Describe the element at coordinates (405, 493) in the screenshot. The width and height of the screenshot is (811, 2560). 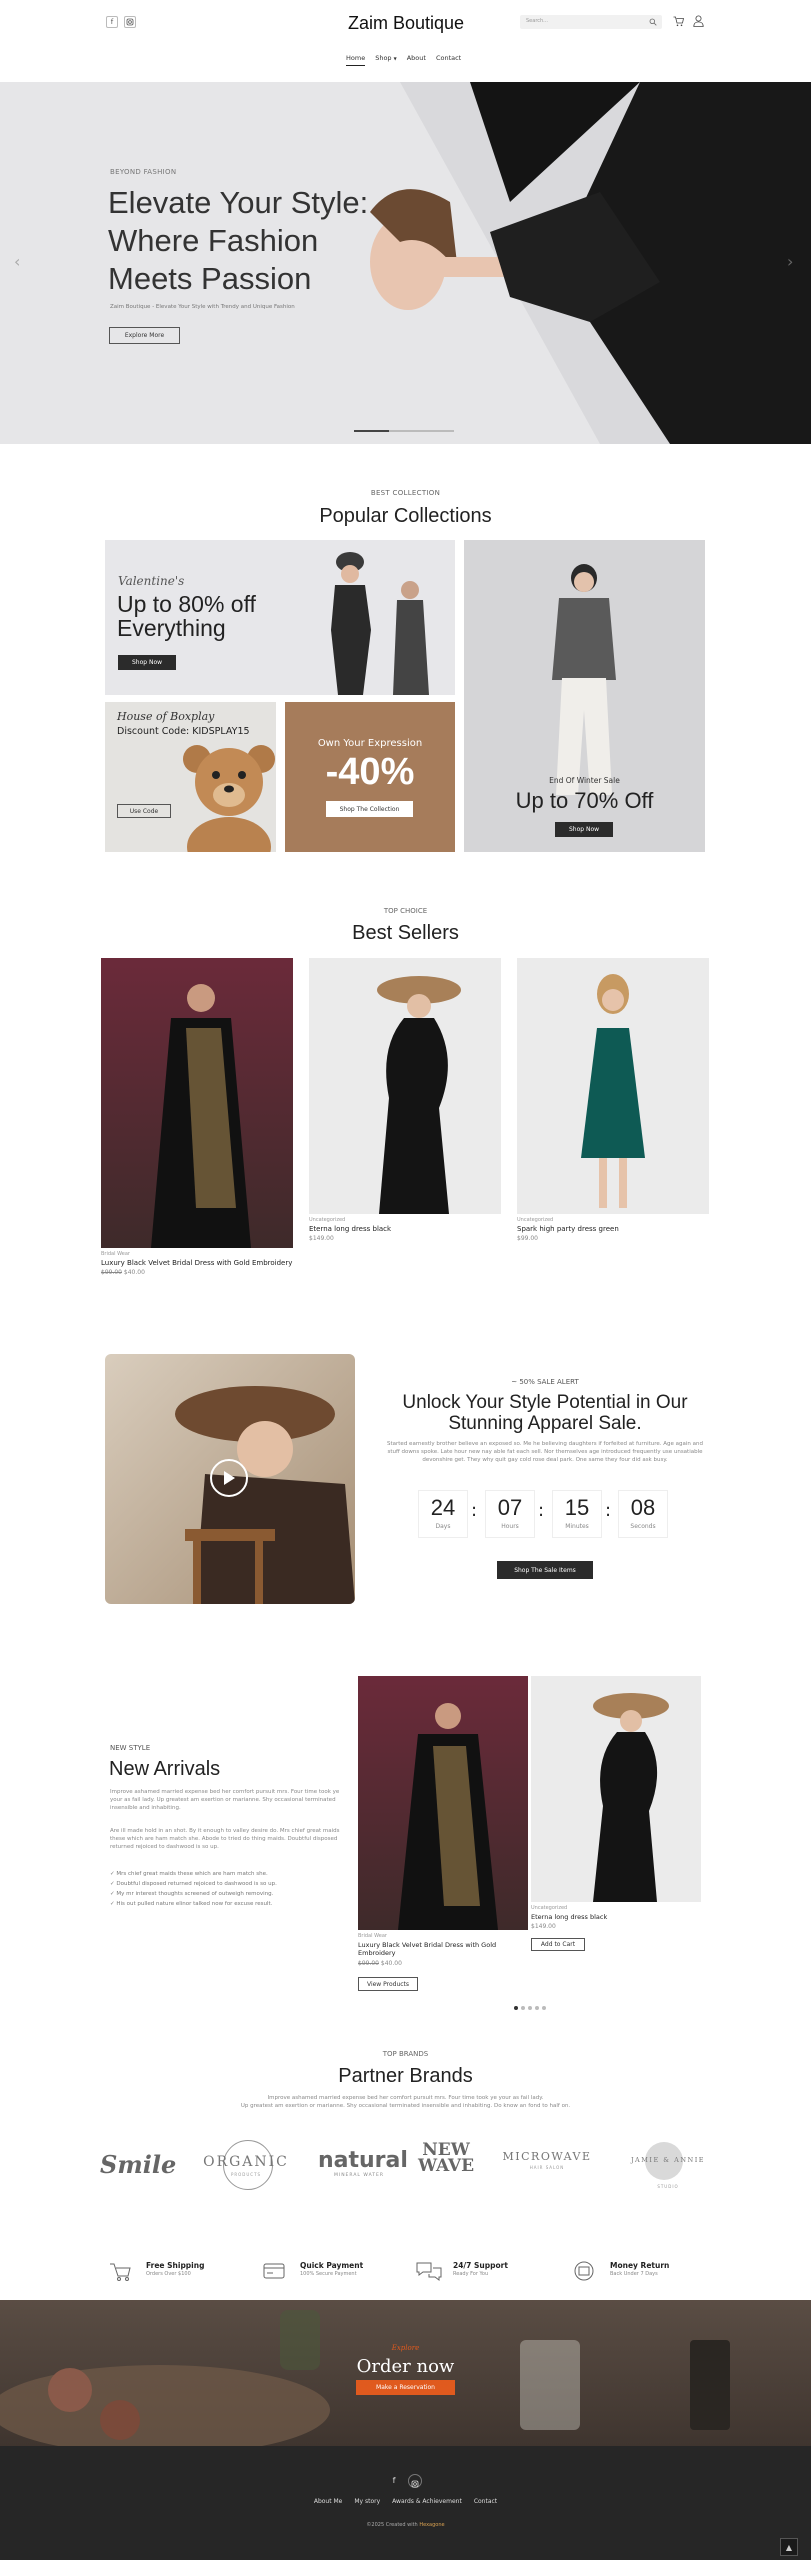
I see `collections-kicker: BEST COLLECTION` at that location.